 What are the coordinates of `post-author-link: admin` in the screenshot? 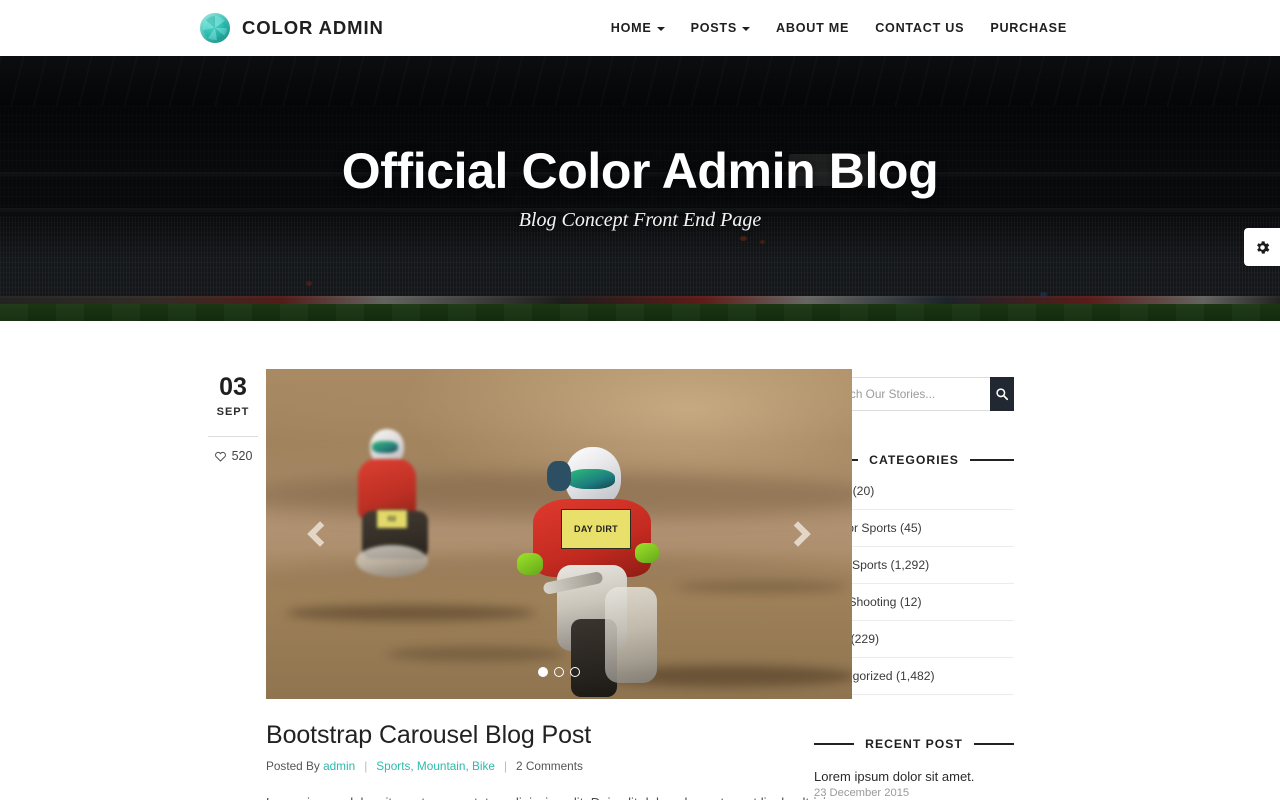 It's located at (339, 766).